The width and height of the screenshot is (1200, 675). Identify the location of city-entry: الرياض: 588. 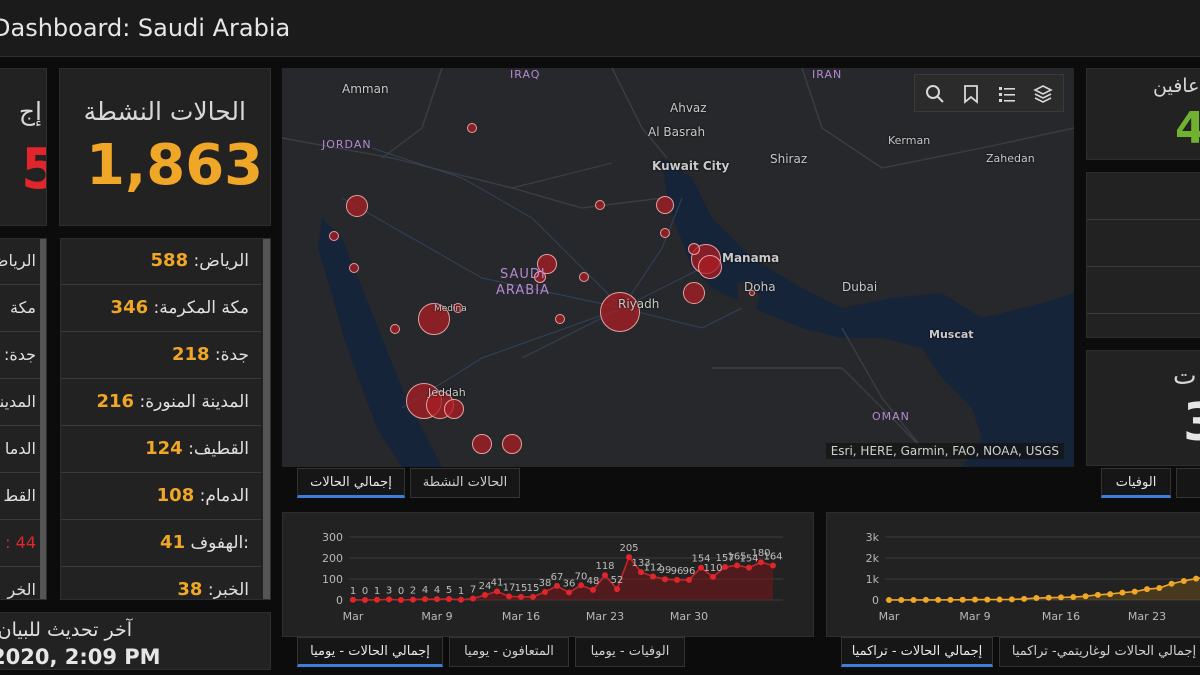
(200, 260).